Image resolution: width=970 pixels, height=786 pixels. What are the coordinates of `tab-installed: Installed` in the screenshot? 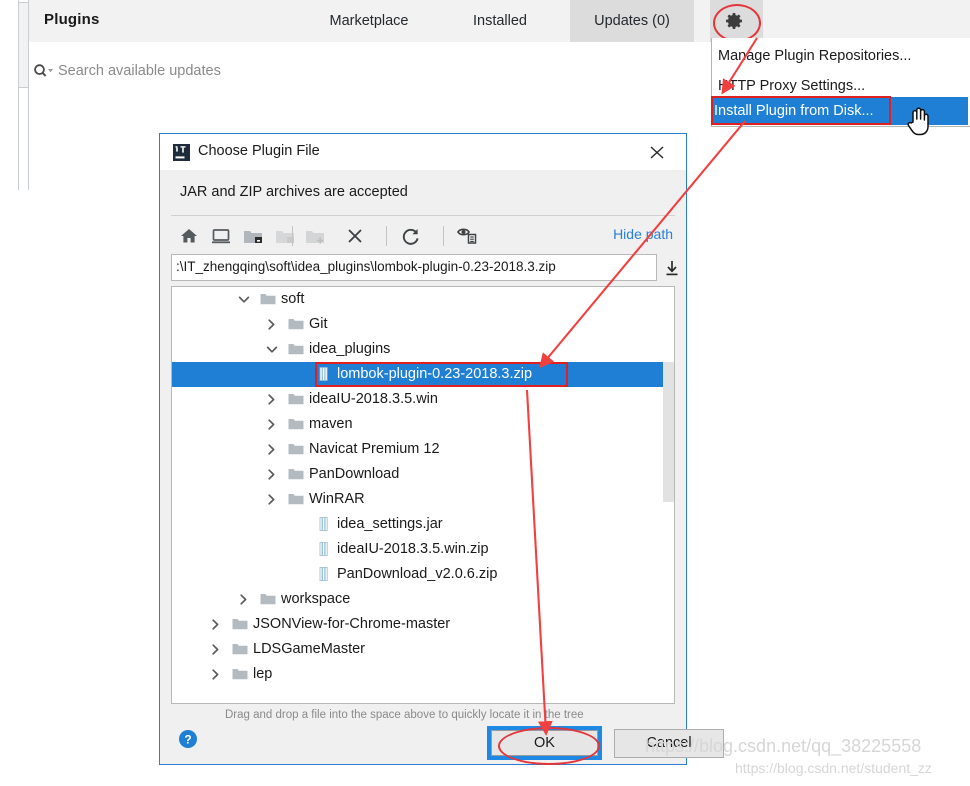 It's located at (500, 21).